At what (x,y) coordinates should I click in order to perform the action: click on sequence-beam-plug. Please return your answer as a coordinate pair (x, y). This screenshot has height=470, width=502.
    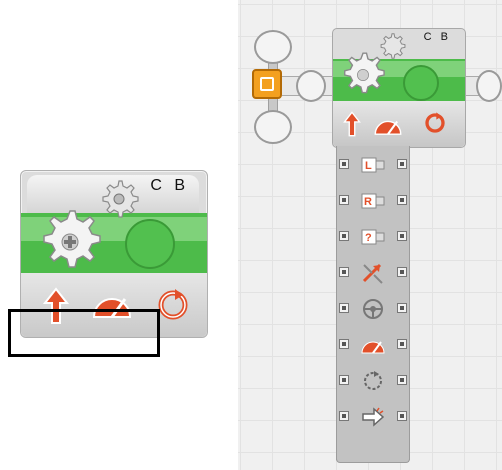
    Looking at the image, I should click on (267, 84).